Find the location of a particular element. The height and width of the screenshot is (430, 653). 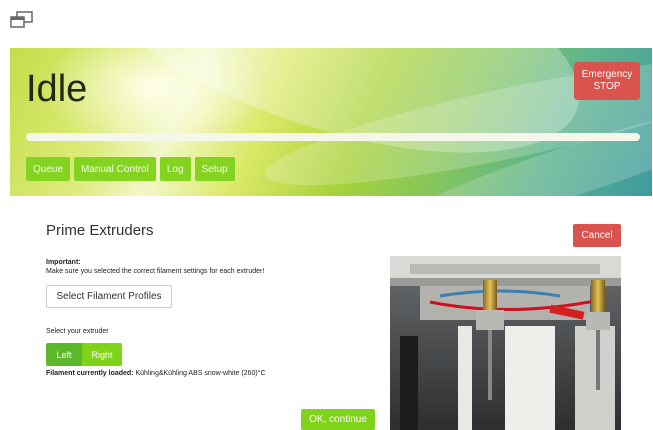

select-extruder-label: Select your extruder is located at coordinates (77, 331).